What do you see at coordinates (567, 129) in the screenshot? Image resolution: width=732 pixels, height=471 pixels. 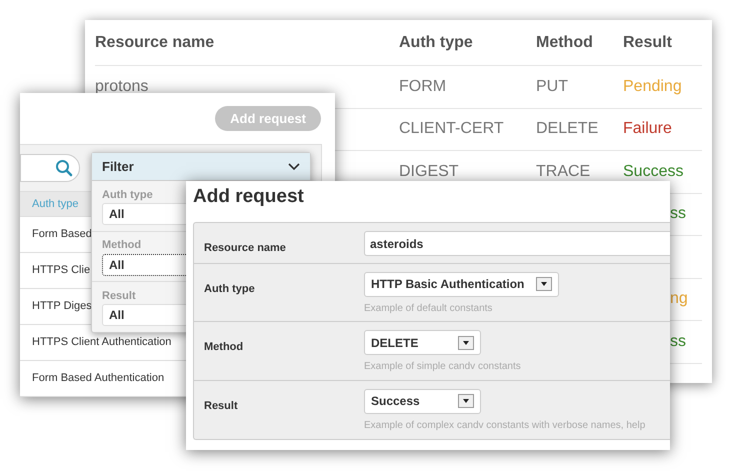 I see `table-cell-text: DELETE` at bounding box center [567, 129].